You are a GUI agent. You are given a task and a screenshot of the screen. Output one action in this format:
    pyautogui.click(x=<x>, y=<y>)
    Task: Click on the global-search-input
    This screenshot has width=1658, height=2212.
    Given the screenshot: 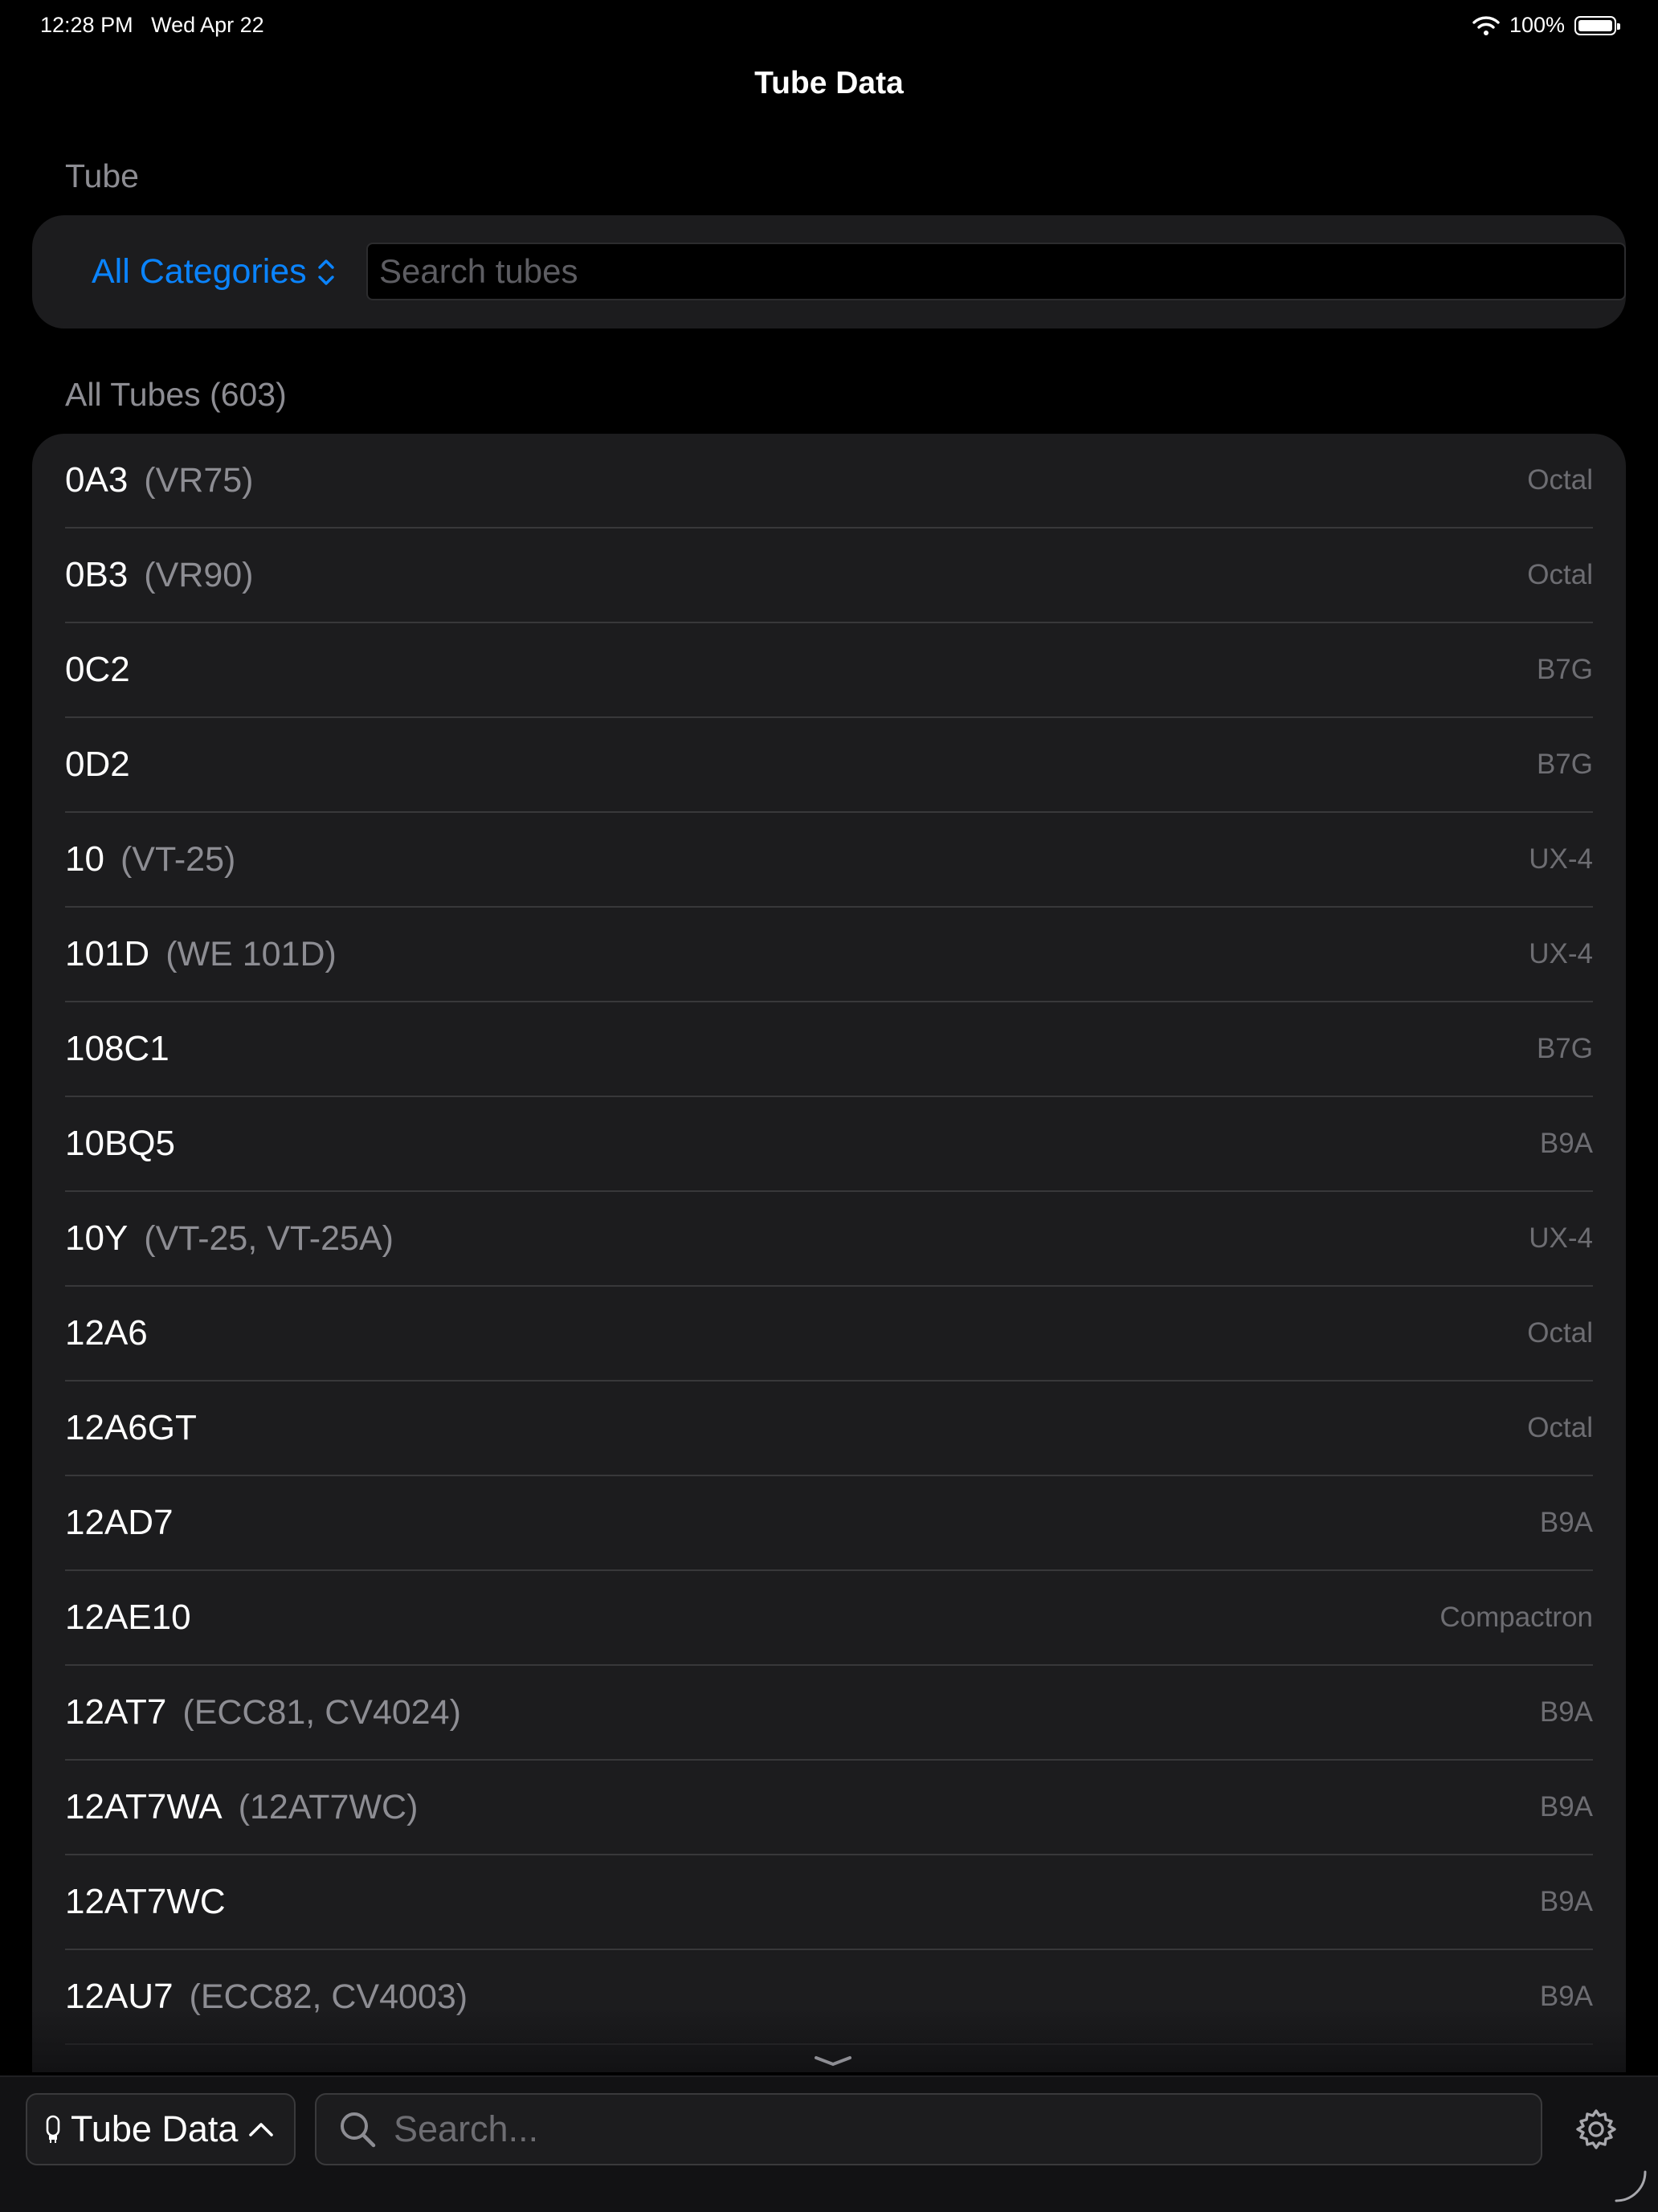 What is the action you would take?
    pyautogui.click(x=948, y=2129)
    